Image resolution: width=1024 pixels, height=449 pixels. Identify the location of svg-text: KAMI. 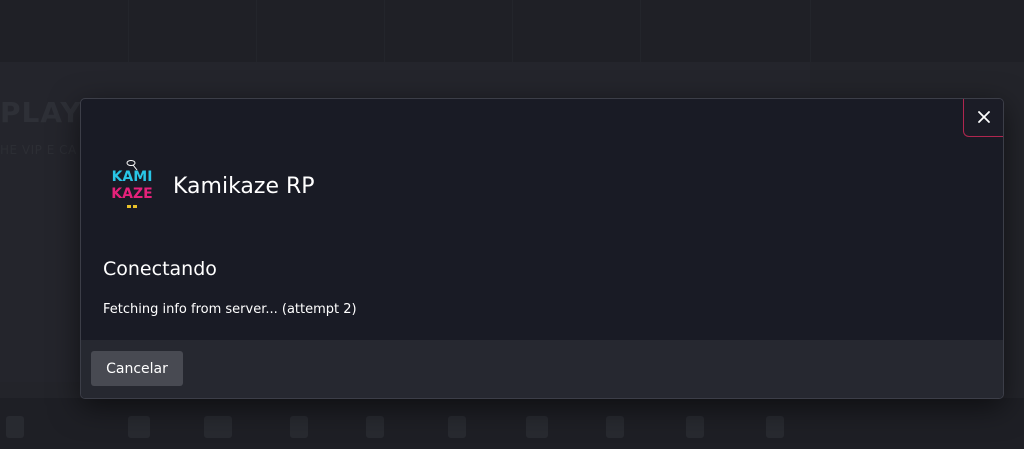
(132, 177).